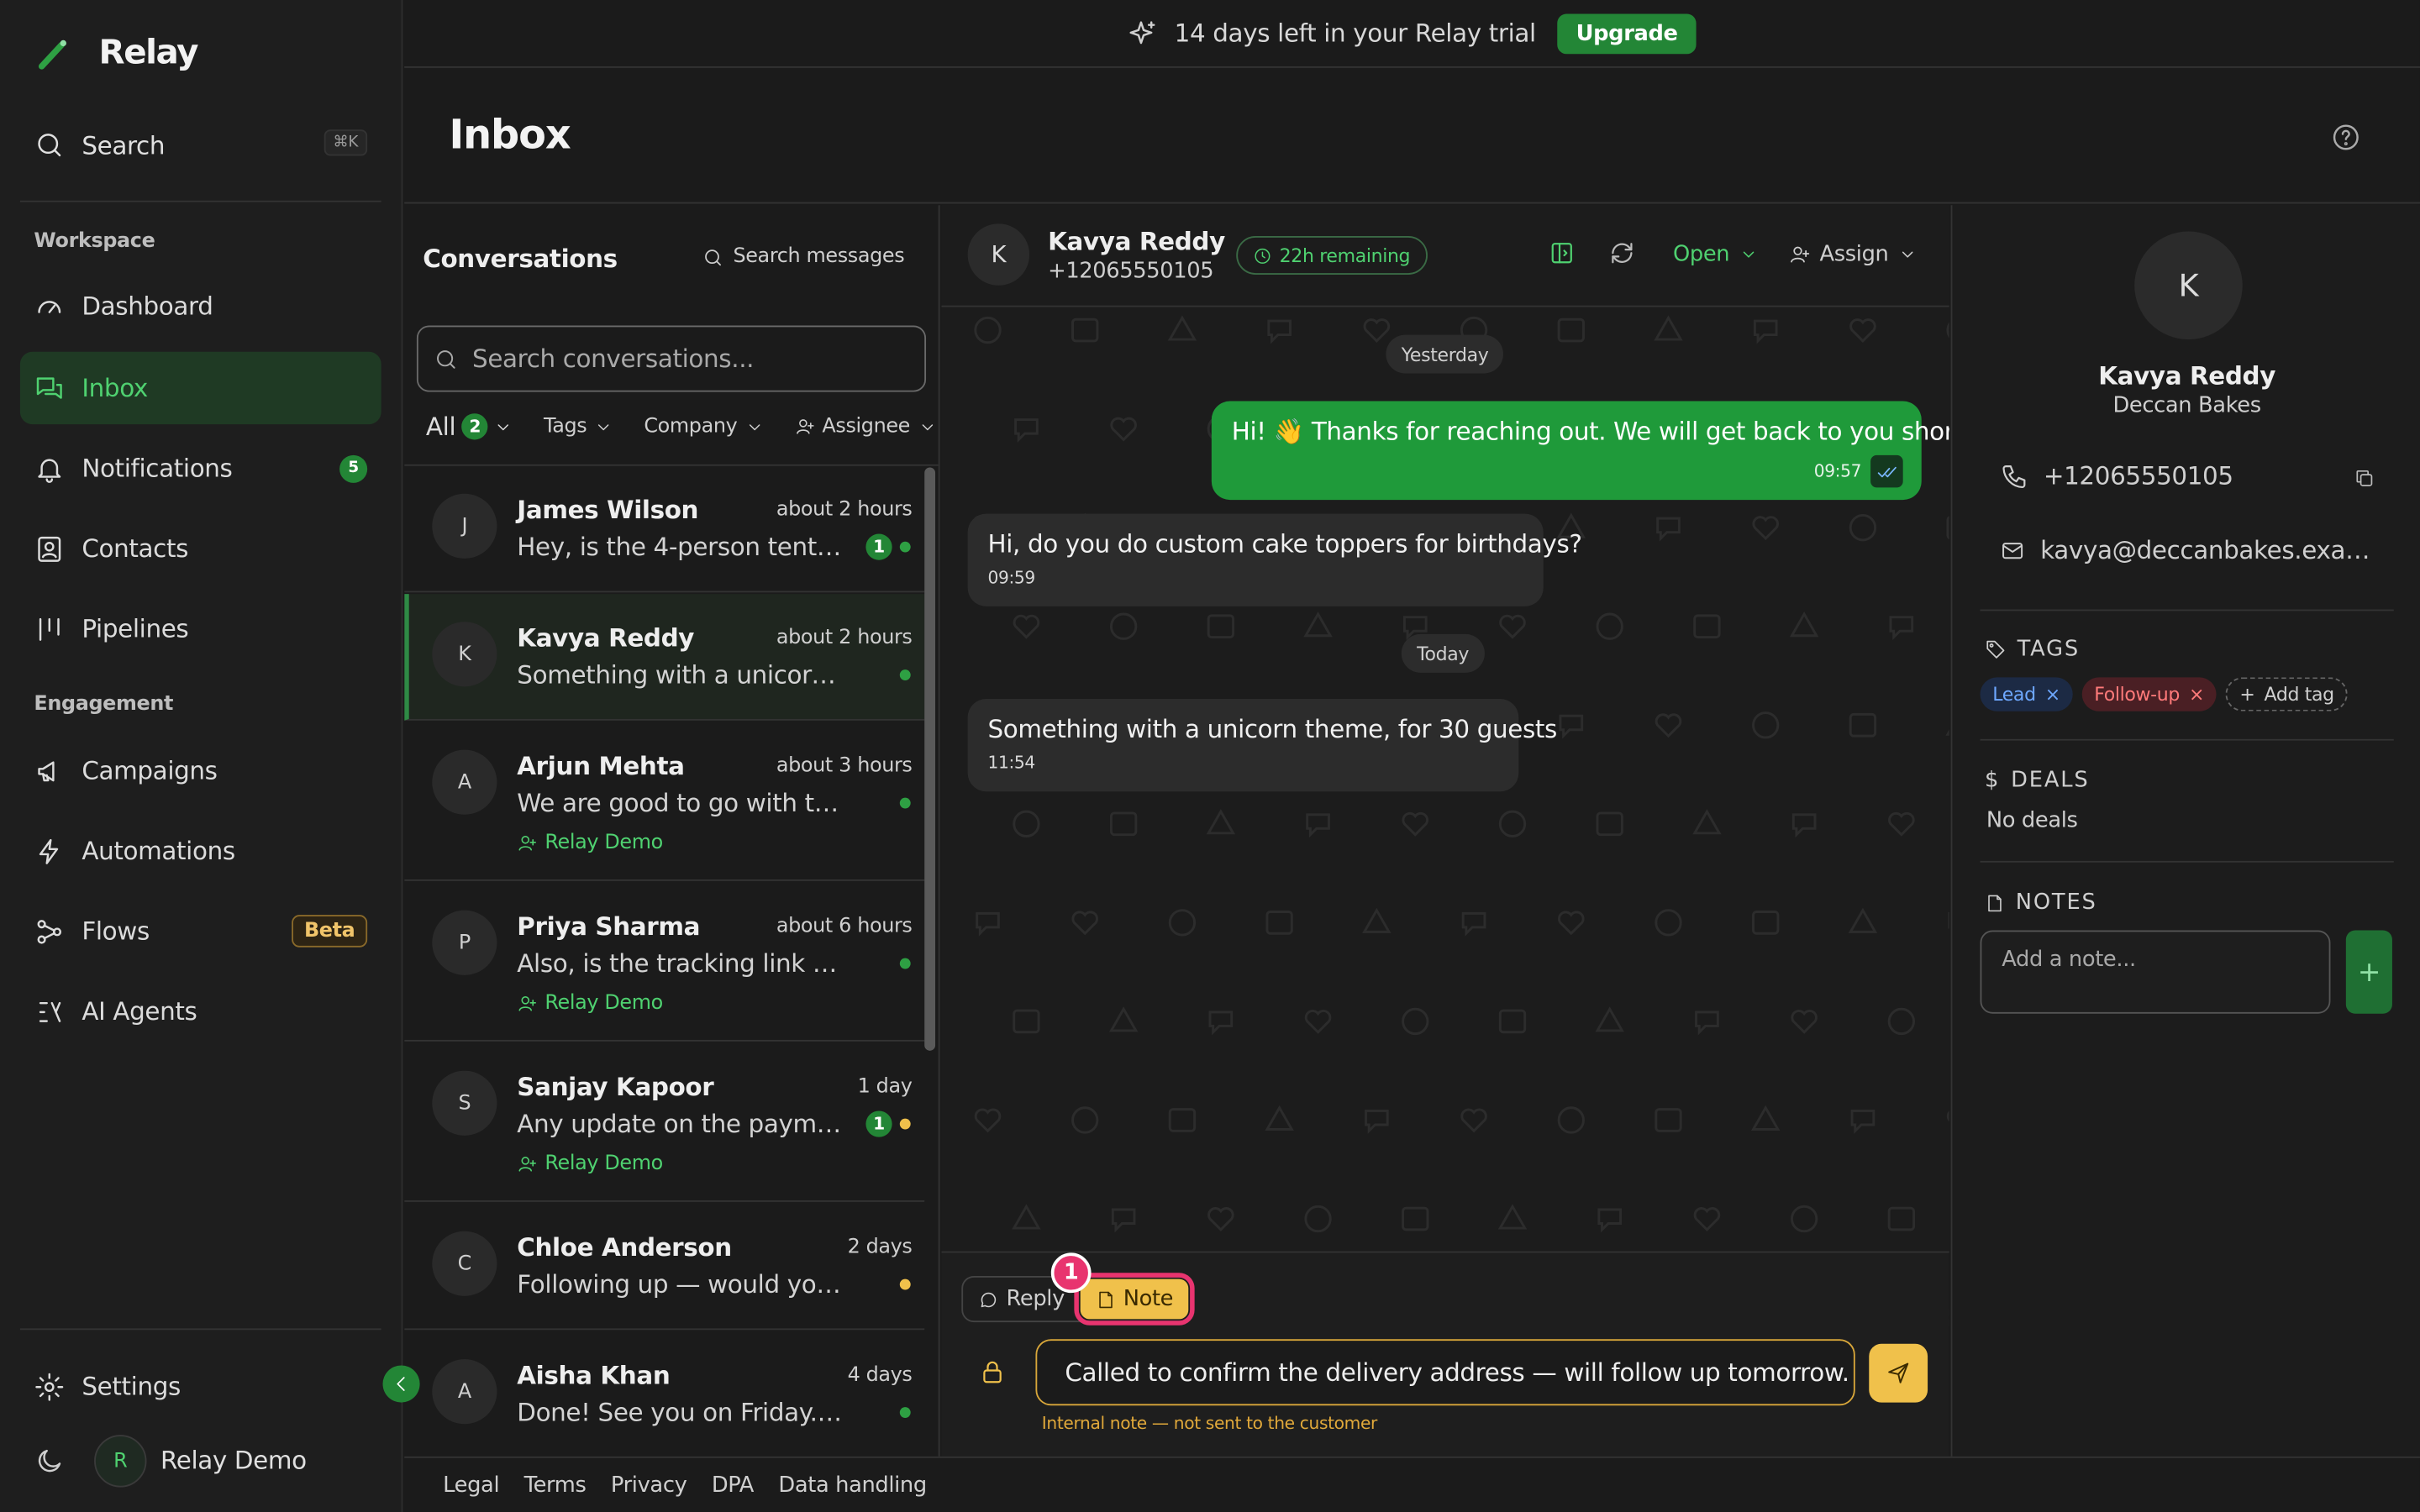 The width and height of the screenshot is (2420, 1512). What do you see at coordinates (2287, 694) in the screenshot?
I see `add-tag-button: + Add tag` at bounding box center [2287, 694].